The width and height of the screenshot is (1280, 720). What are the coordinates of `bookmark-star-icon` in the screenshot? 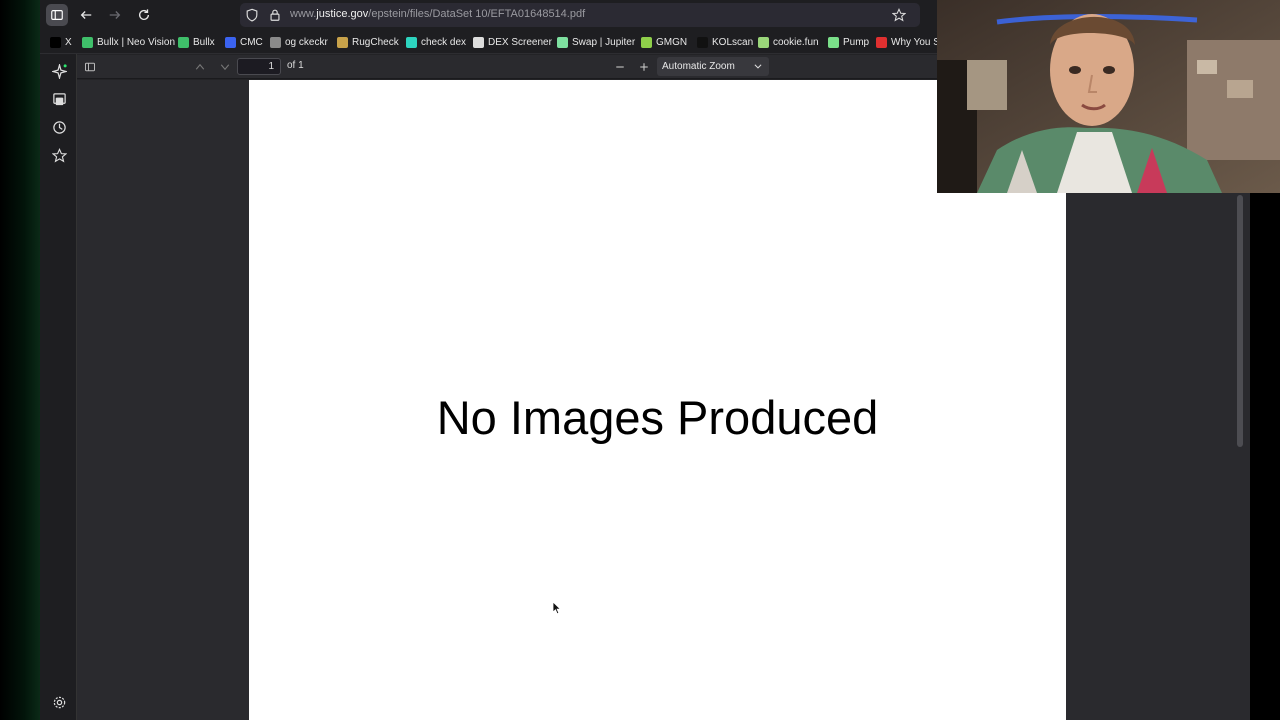 It's located at (899, 15).